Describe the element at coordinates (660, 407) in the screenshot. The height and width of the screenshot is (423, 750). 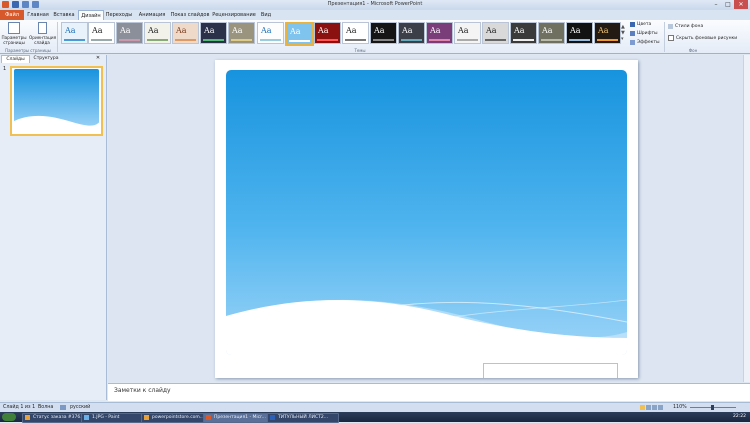
I see `slideshow-view-icon` at that location.